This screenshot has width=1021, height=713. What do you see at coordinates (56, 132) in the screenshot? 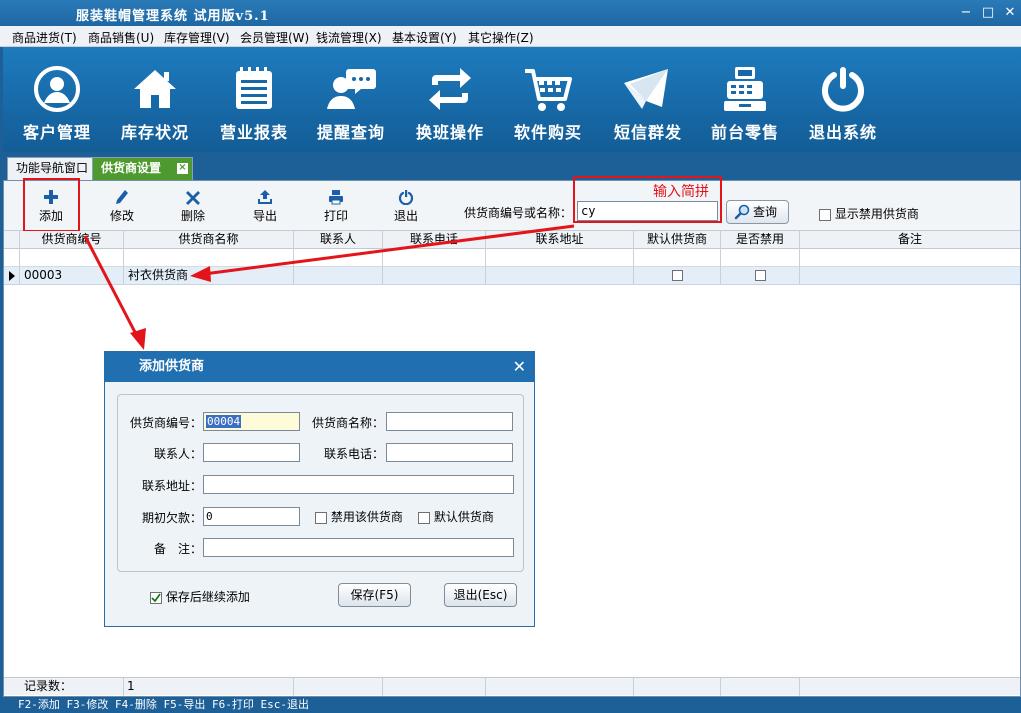
I see `nav-label: 客户管理` at bounding box center [56, 132].